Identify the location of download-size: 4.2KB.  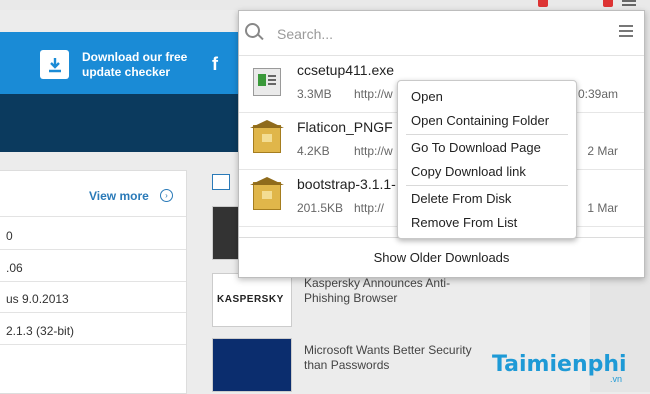
(313, 151).